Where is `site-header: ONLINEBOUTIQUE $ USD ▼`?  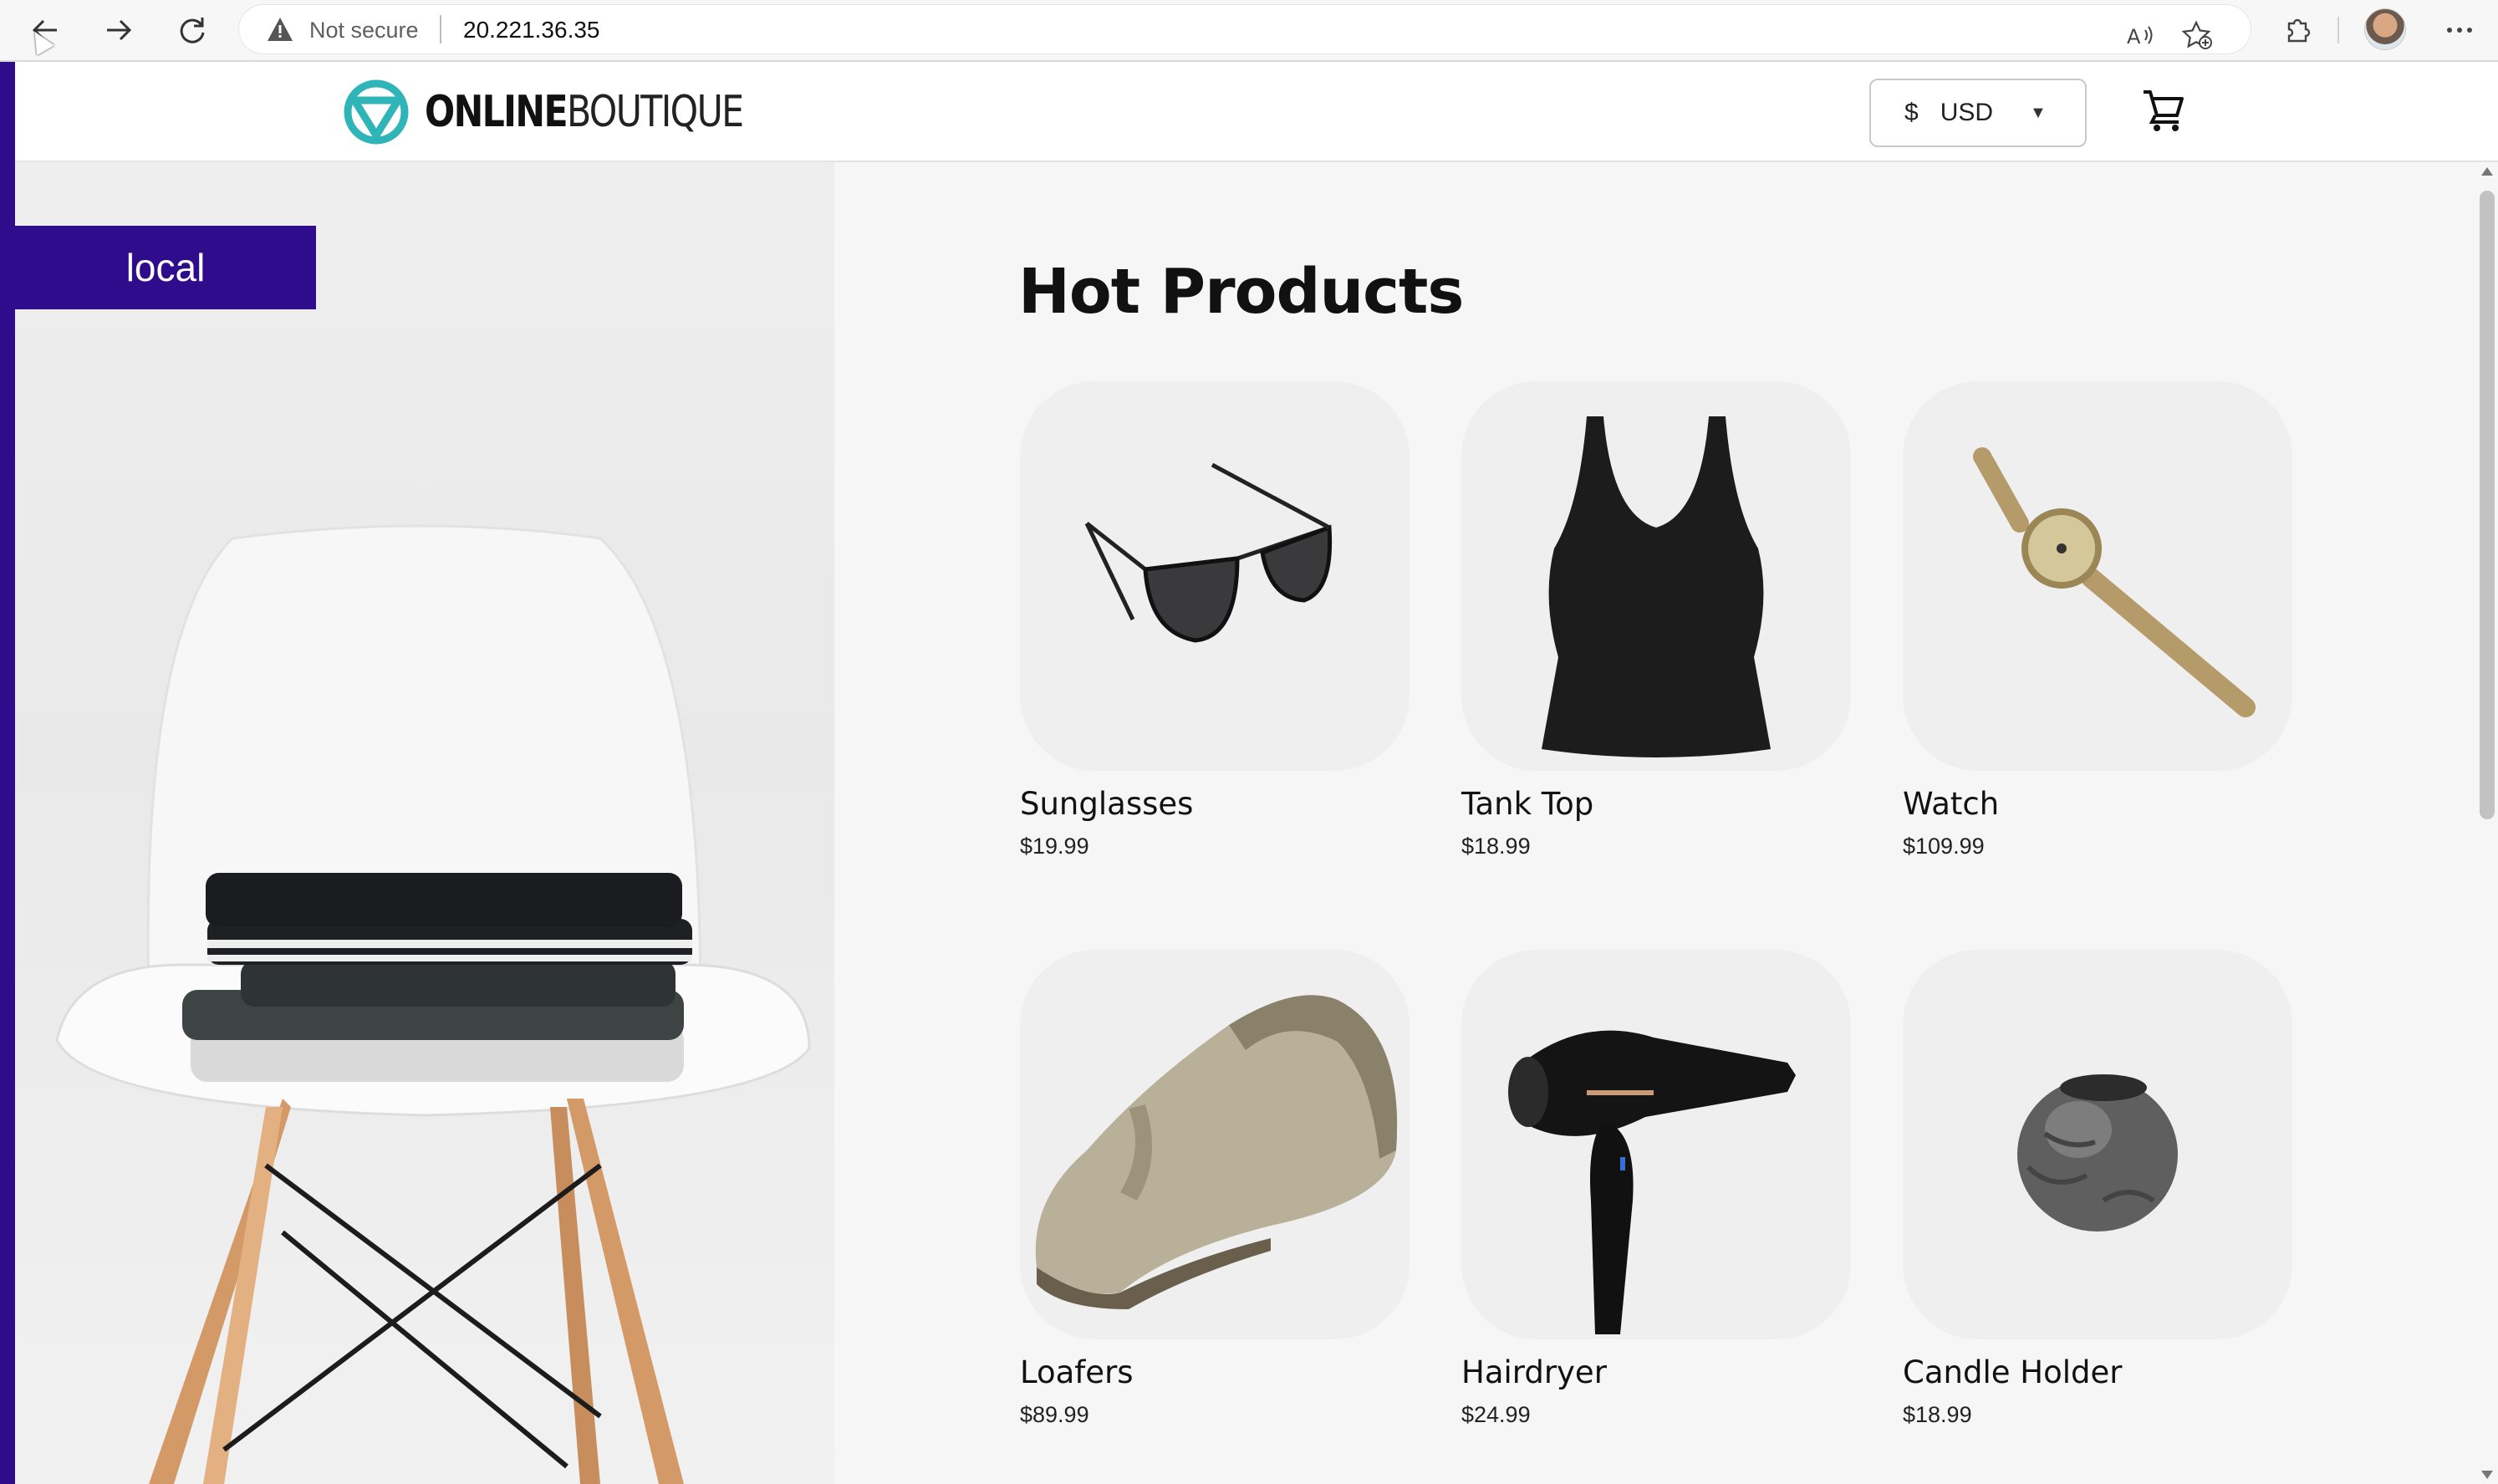 site-header: ONLINEBOUTIQUE $ USD ▼ is located at coordinates (1256, 112).